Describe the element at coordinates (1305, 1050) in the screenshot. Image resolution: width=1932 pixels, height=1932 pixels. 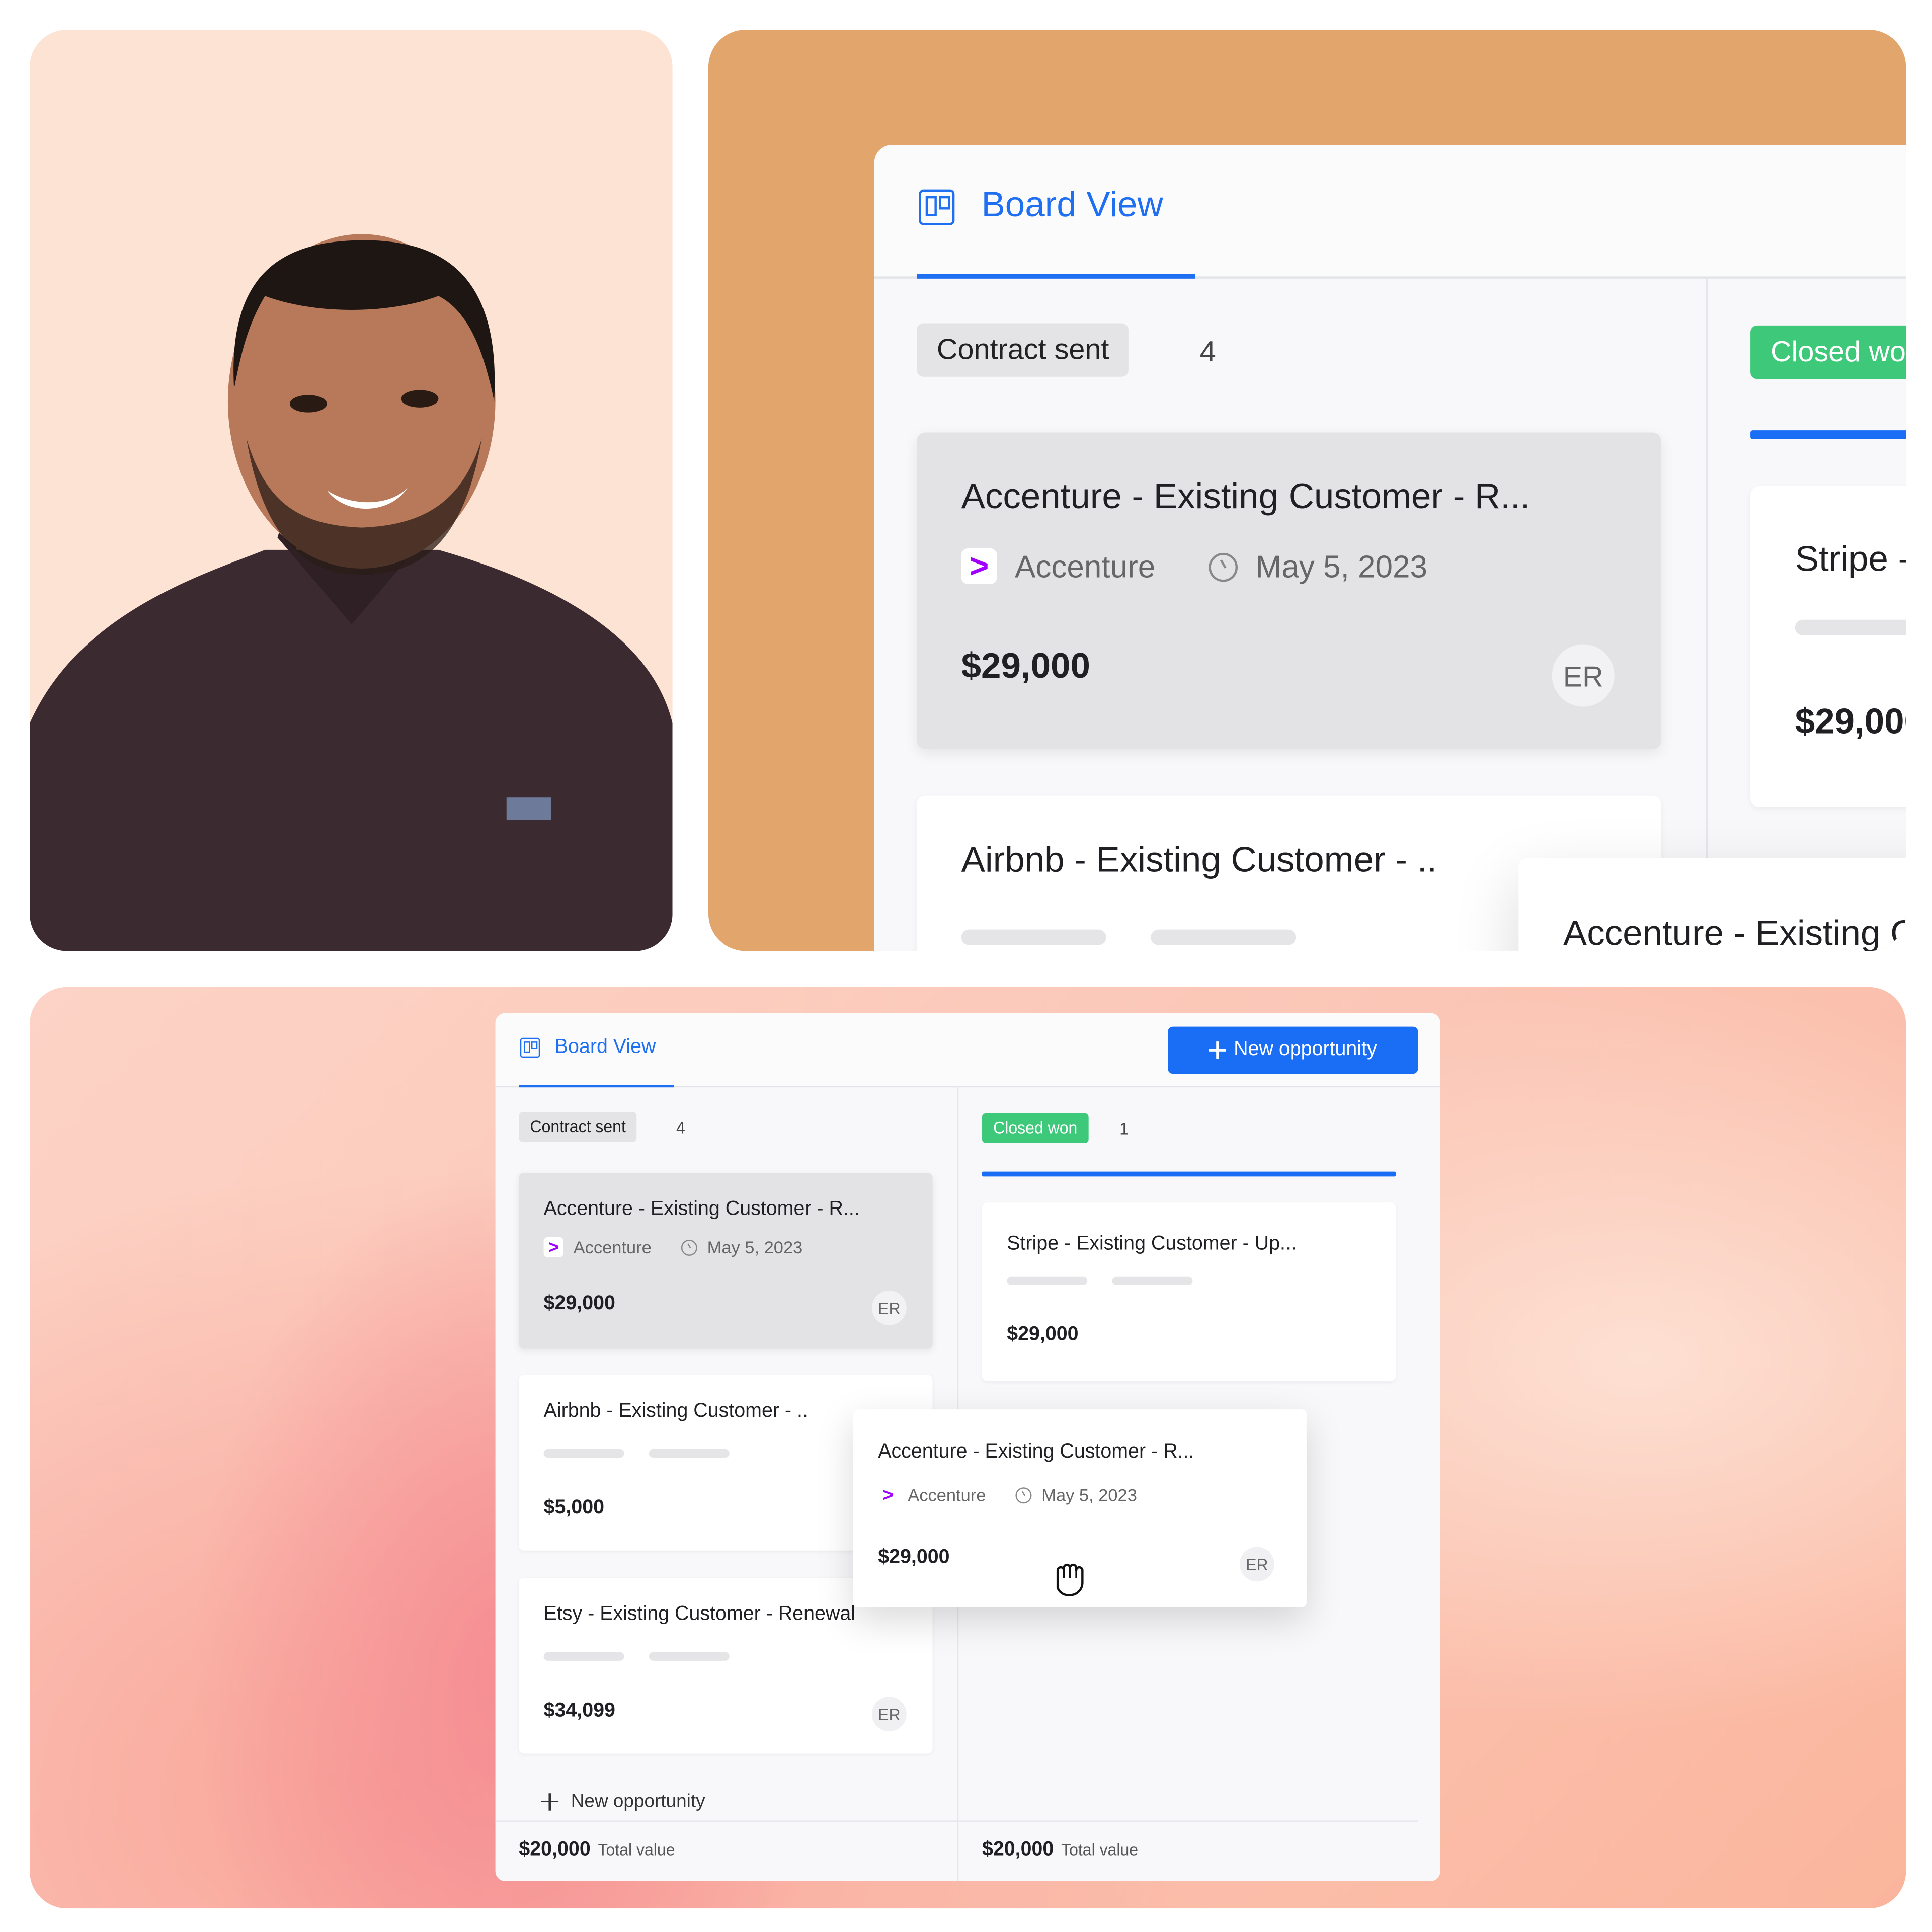
I see `new-opportunity-label: New opportunity` at that location.